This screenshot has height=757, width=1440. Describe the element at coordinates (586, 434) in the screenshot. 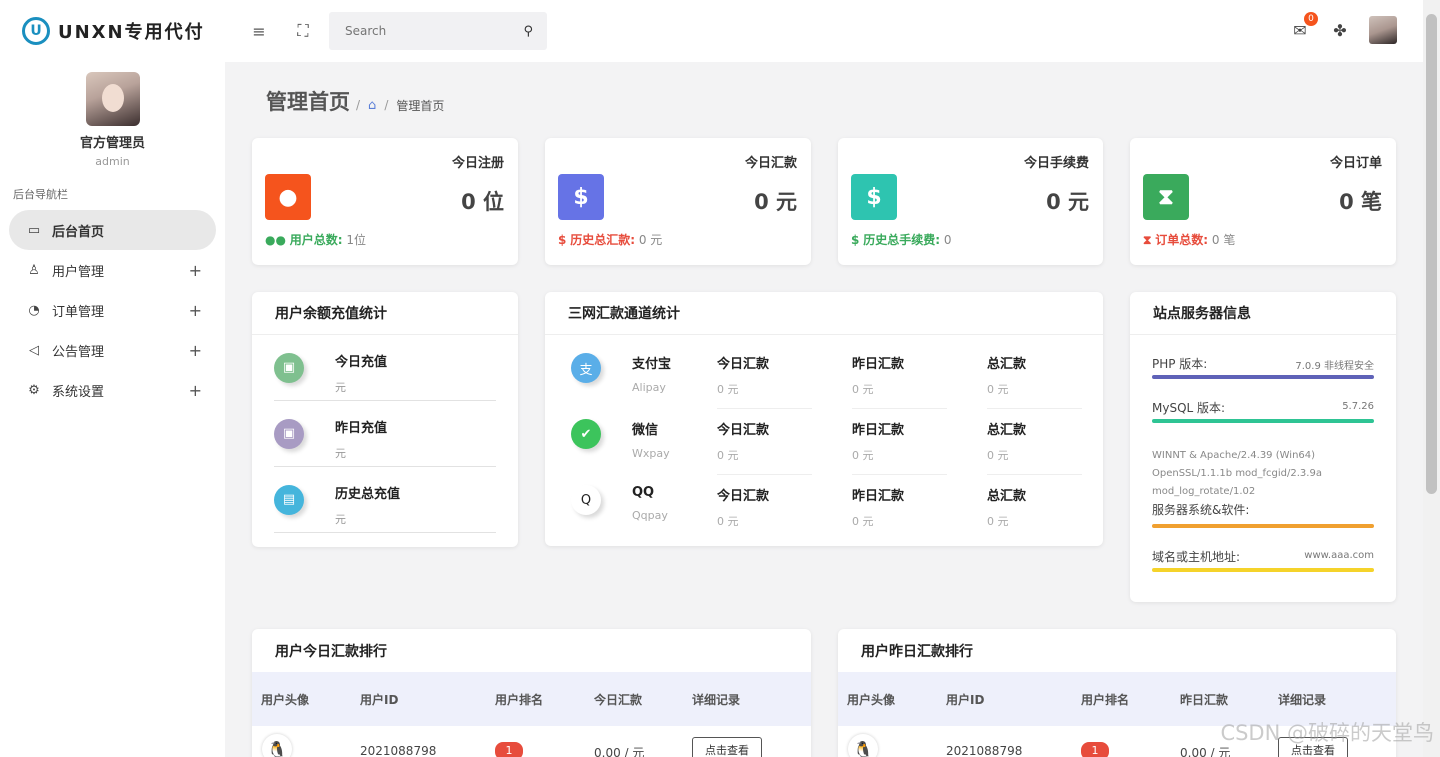

I see `wechat-icon: ✔` at that location.